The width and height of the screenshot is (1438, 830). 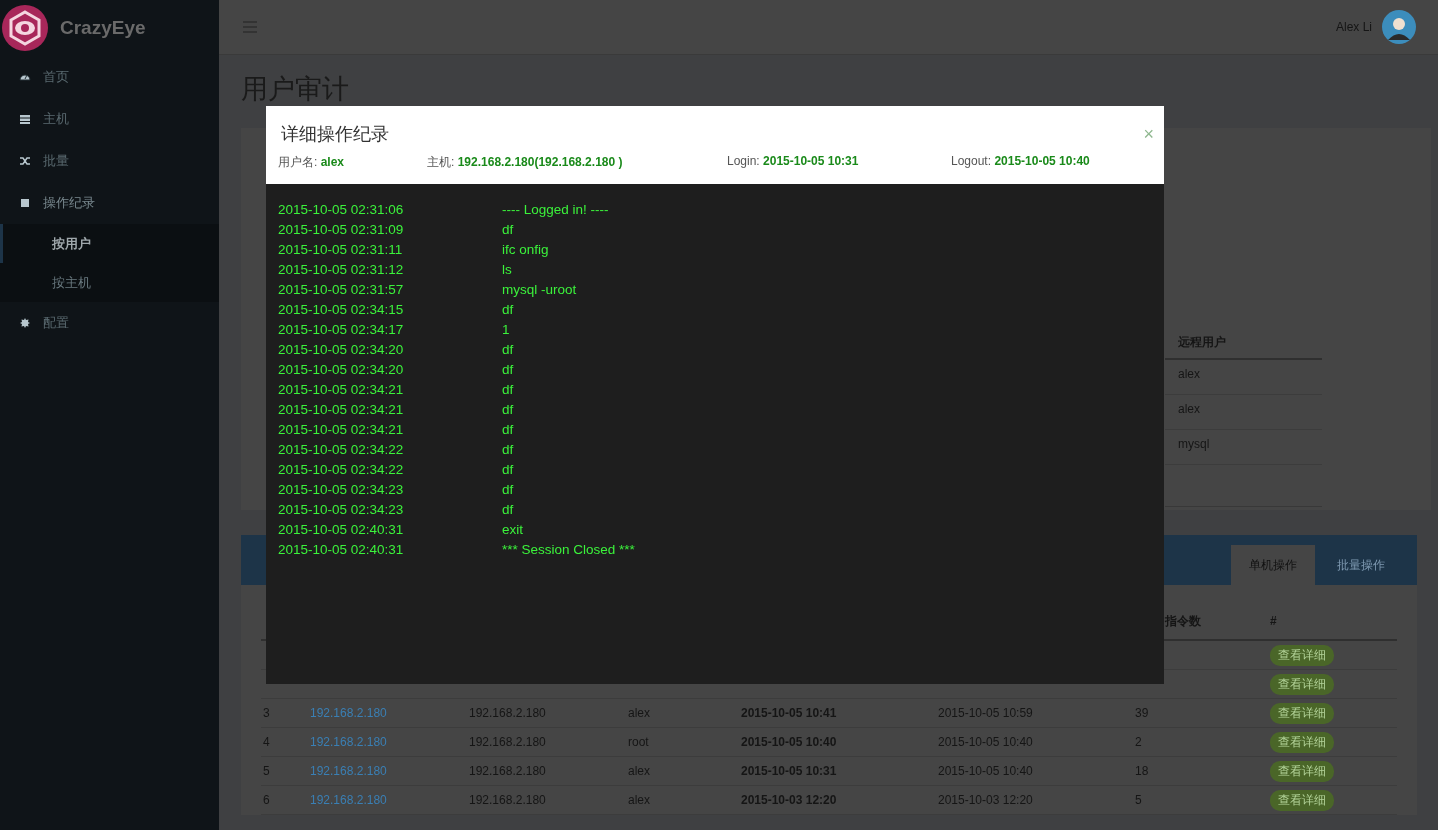 I want to click on session-info: 主机: 192.168.2.180(192.168.2.180 ), so click(x=525, y=162).